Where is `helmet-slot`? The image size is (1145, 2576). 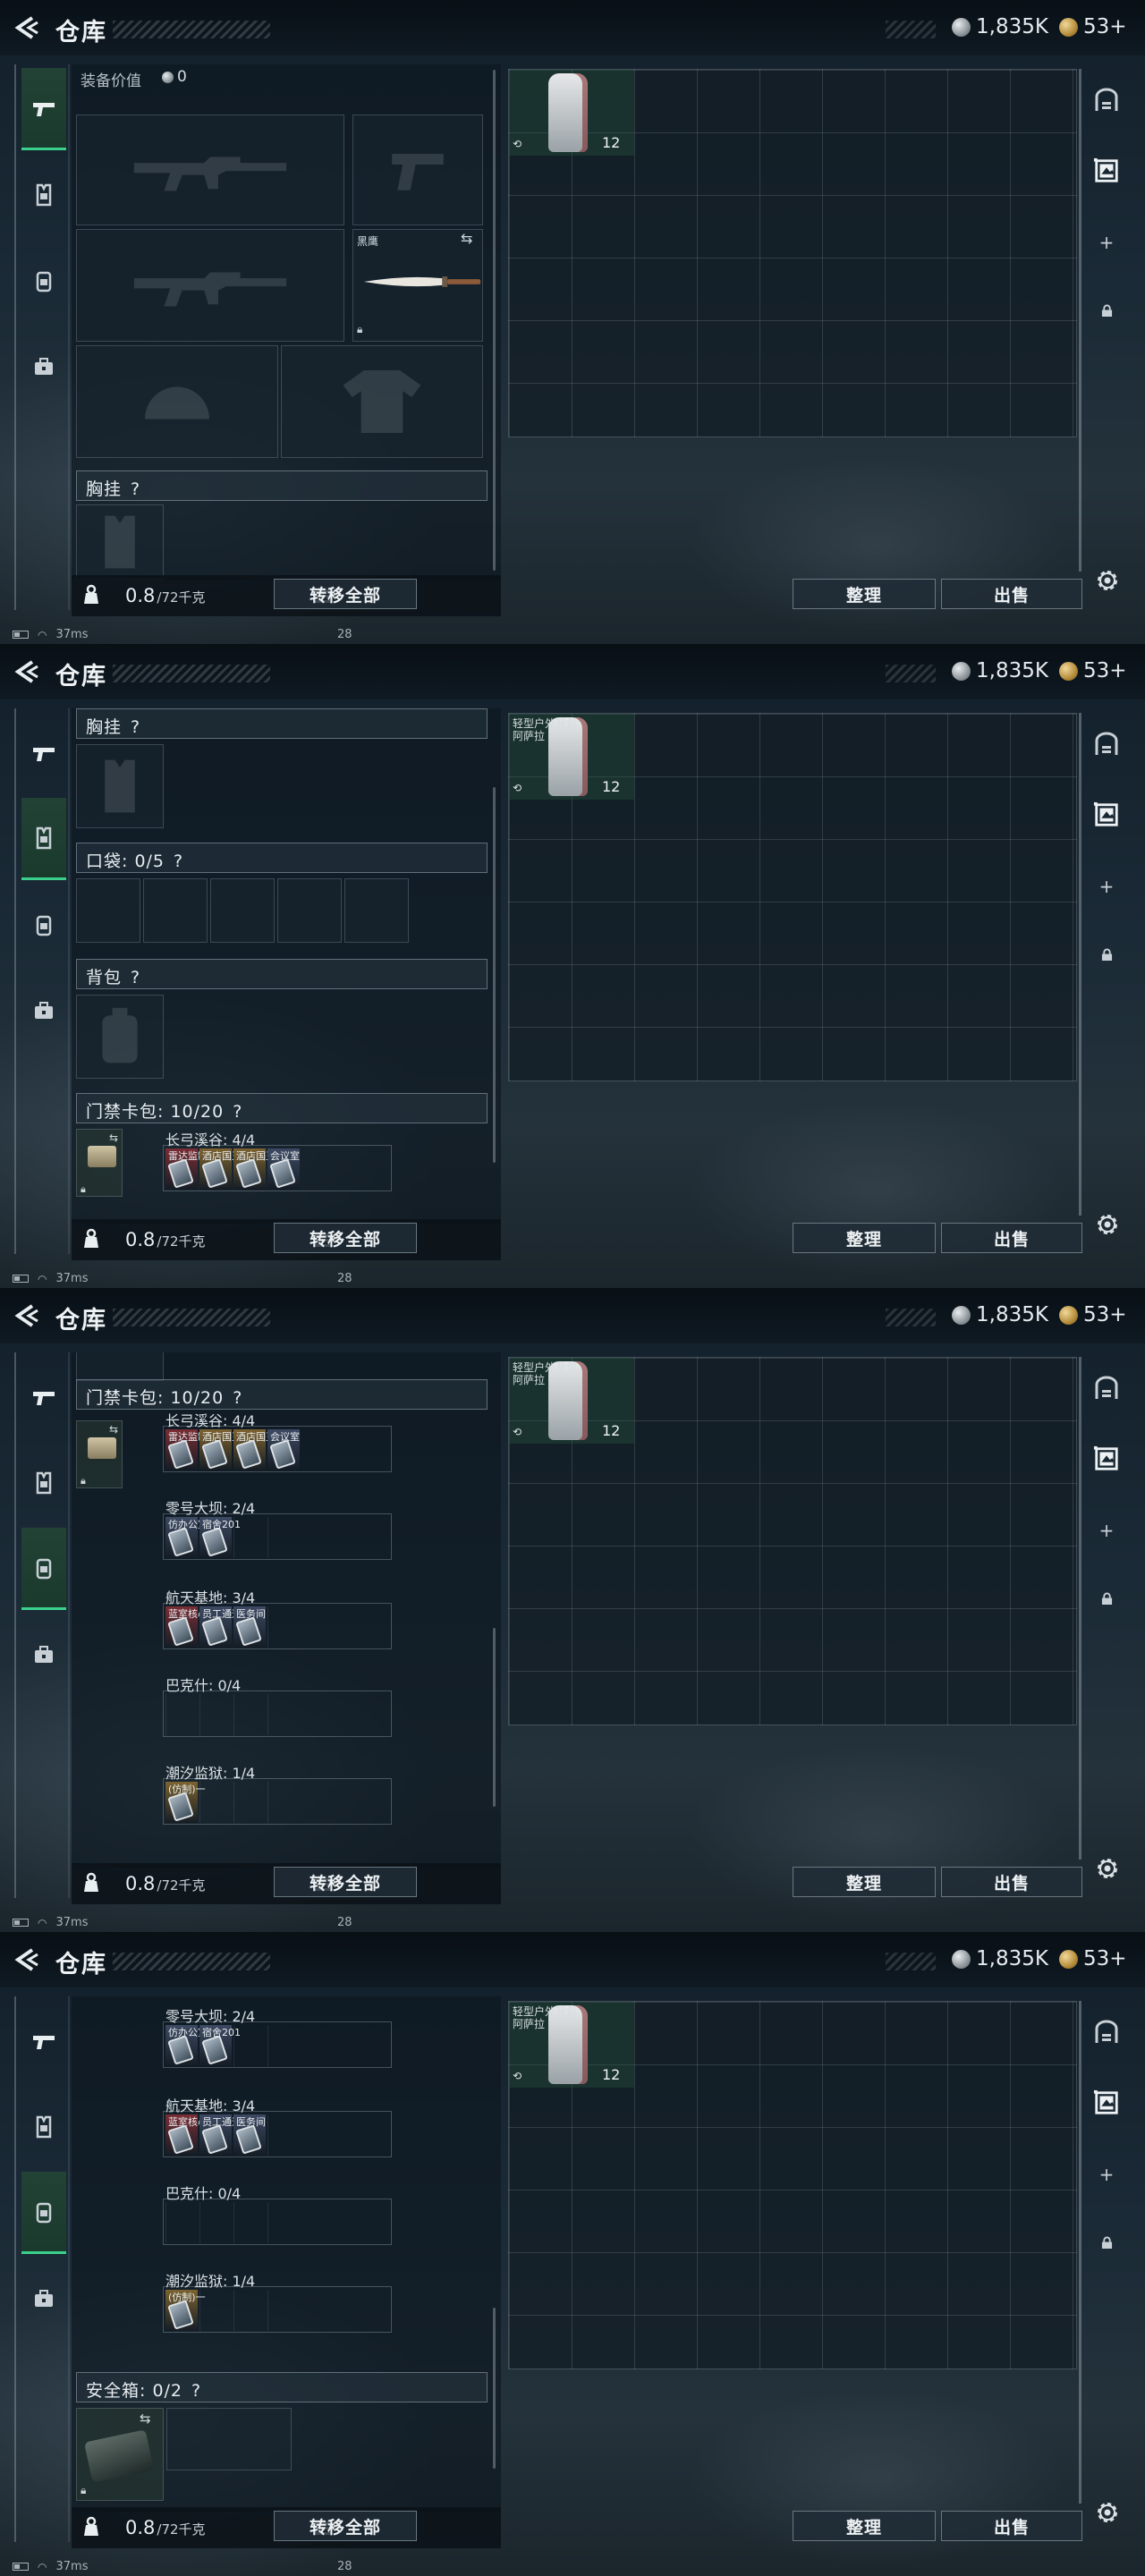
helmet-slot is located at coordinates (177, 401).